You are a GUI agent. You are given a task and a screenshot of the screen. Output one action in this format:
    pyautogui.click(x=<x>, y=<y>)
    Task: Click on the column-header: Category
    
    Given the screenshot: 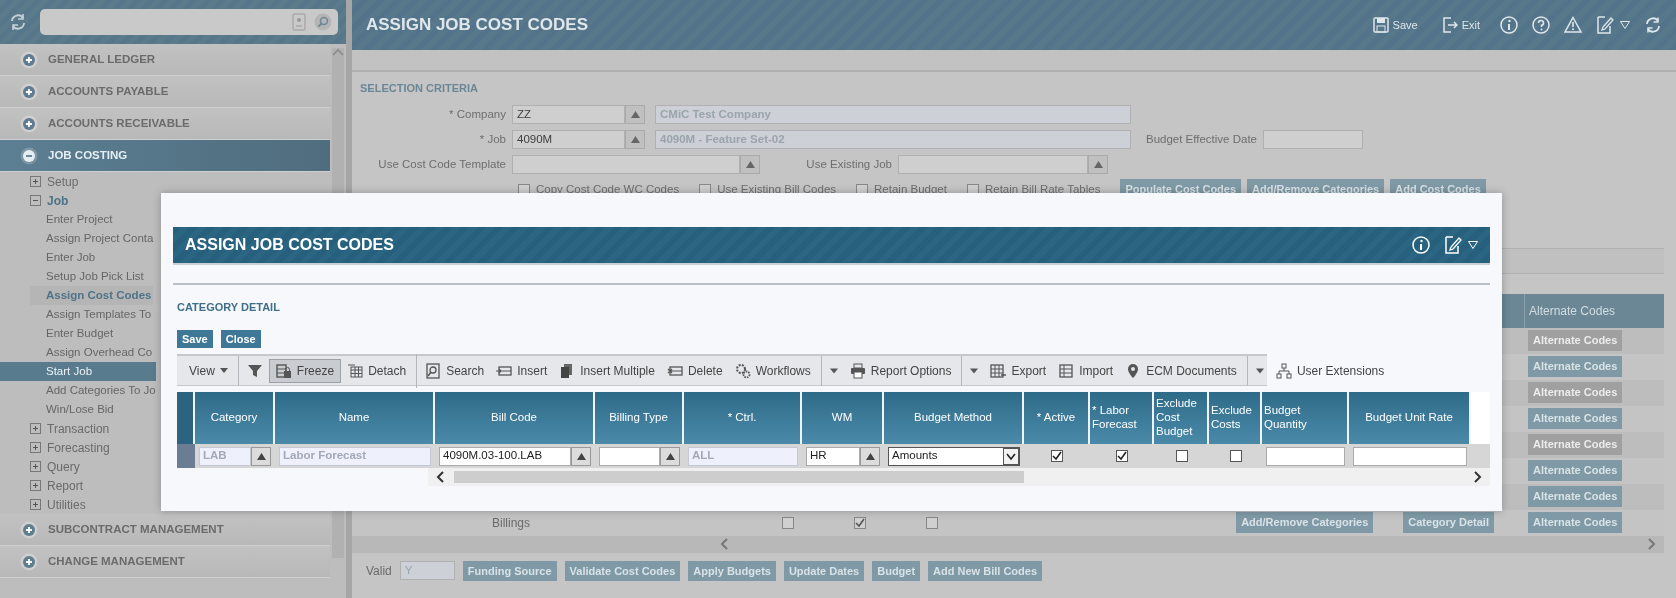 What is the action you would take?
    pyautogui.click(x=235, y=418)
    